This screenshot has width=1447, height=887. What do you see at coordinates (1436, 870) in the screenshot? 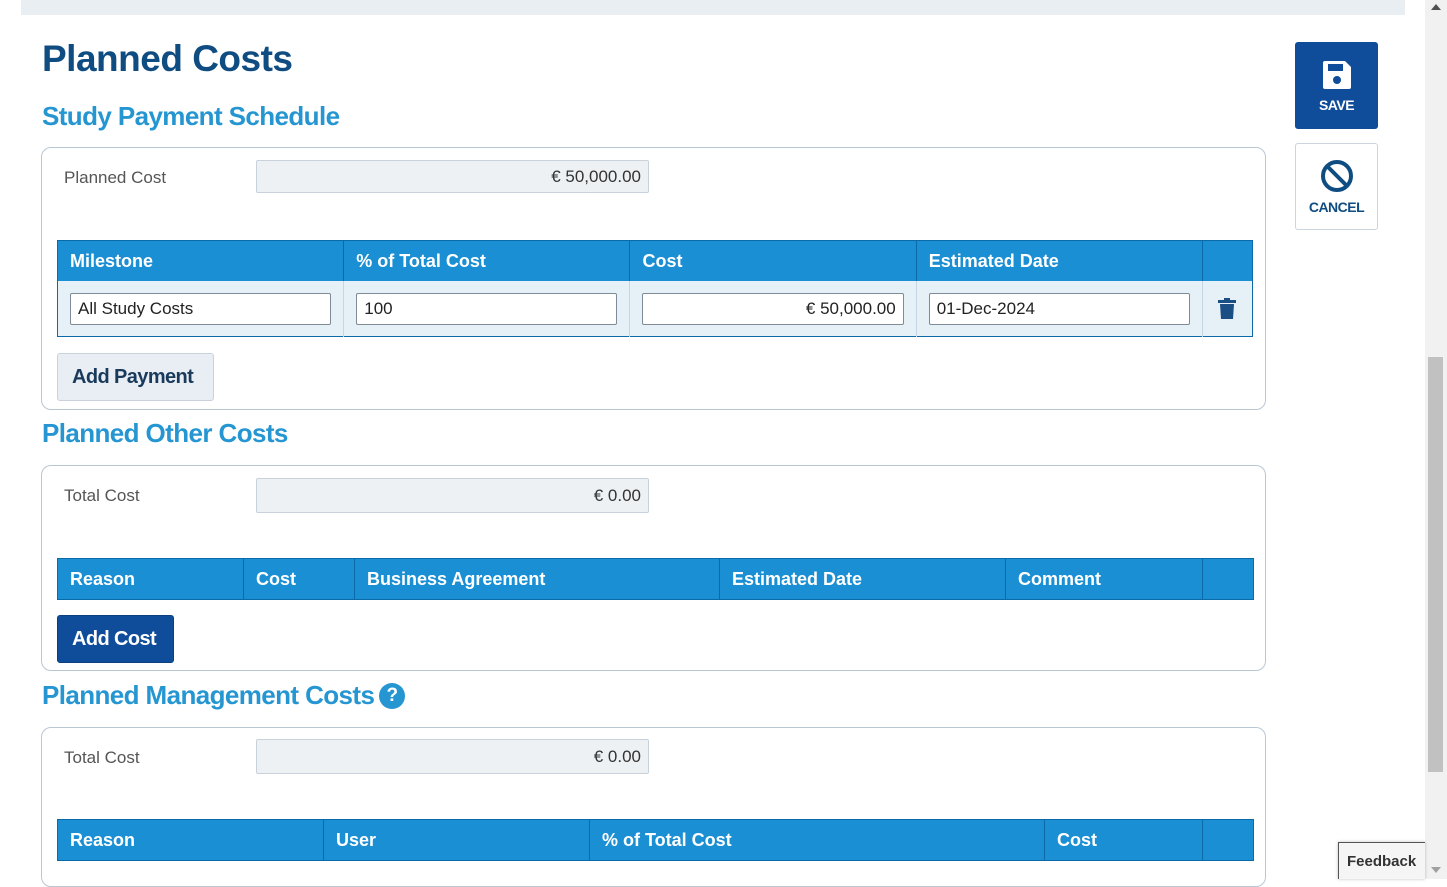
I see `scroll-down-arrow-icon` at bounding box center [1436, 870].